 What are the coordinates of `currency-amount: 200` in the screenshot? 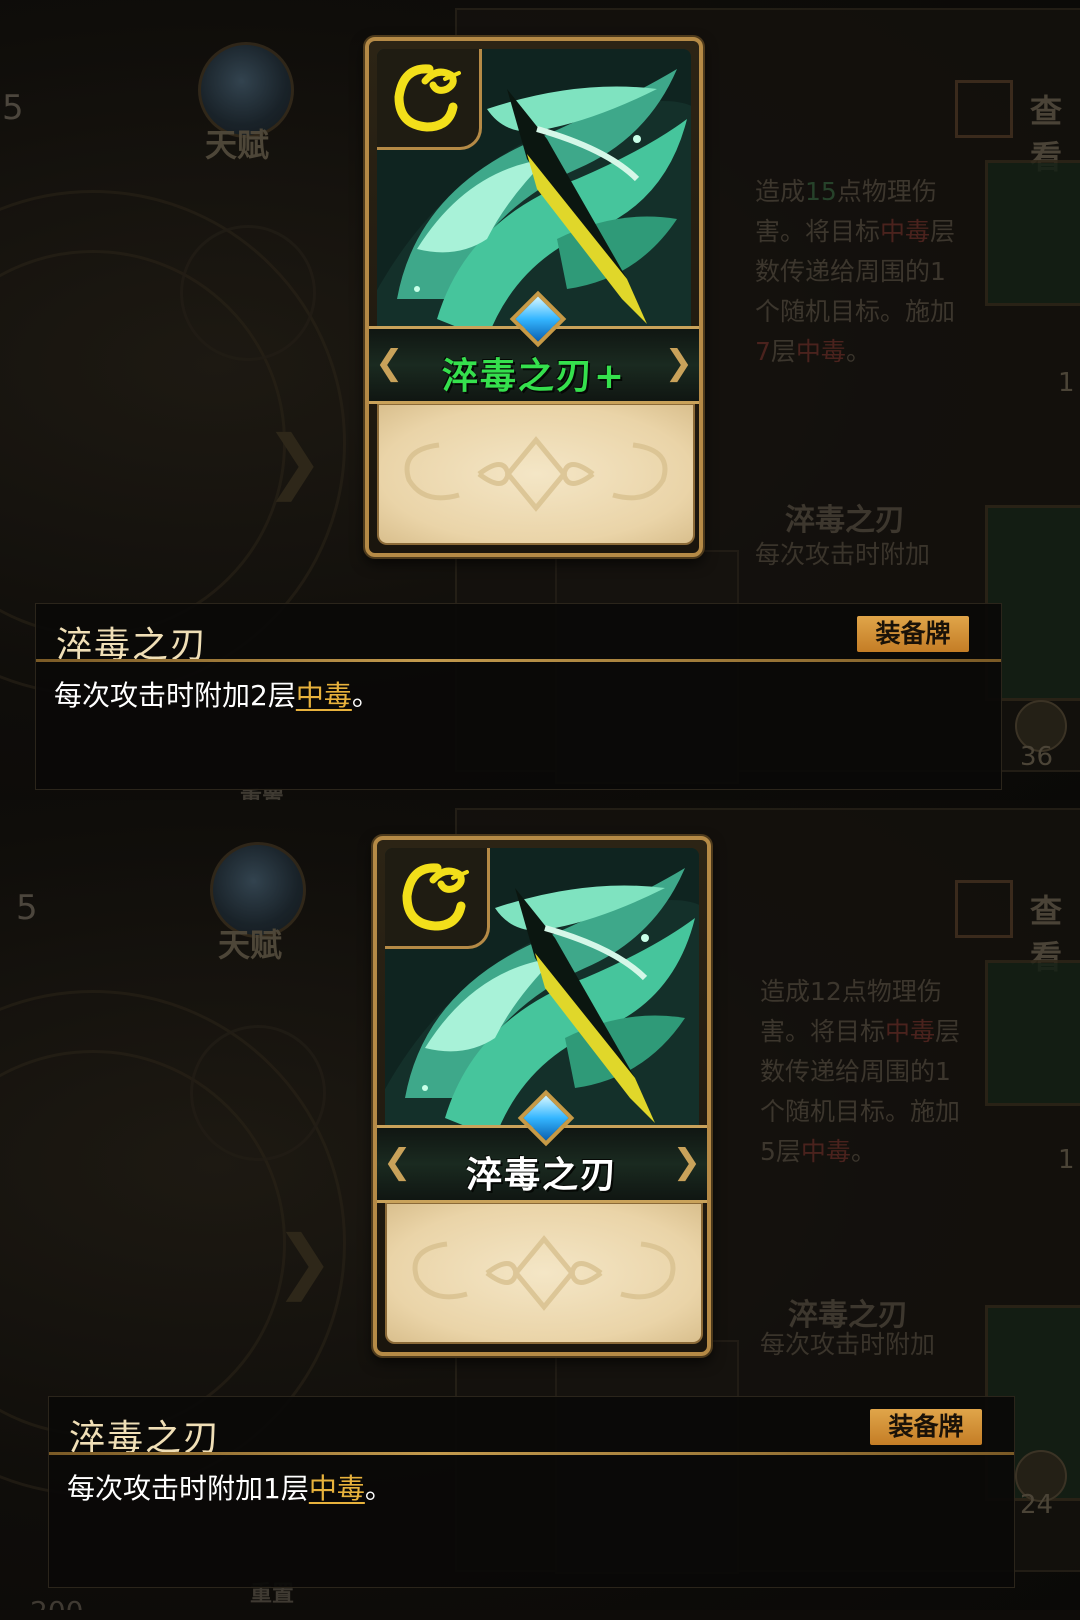 It's located at (56, 1602).